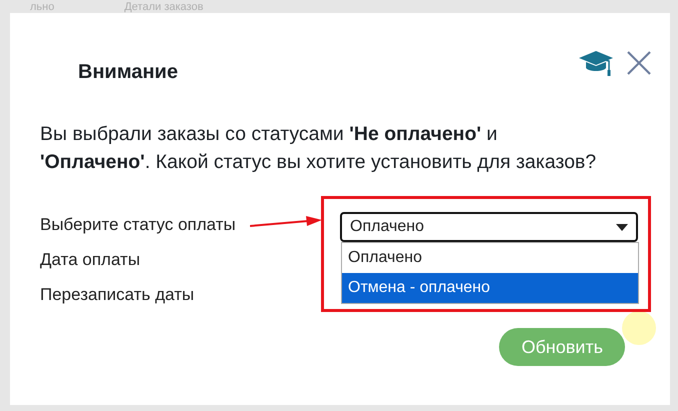  Describe the element at coordinates (319, 148) in the screenshot. I see `dialog-message: Вы выбрали заказы со статусами 'Не оплачено' и 'Оплачено'. Какой статус вы хотите установить для заказов?` at that location.